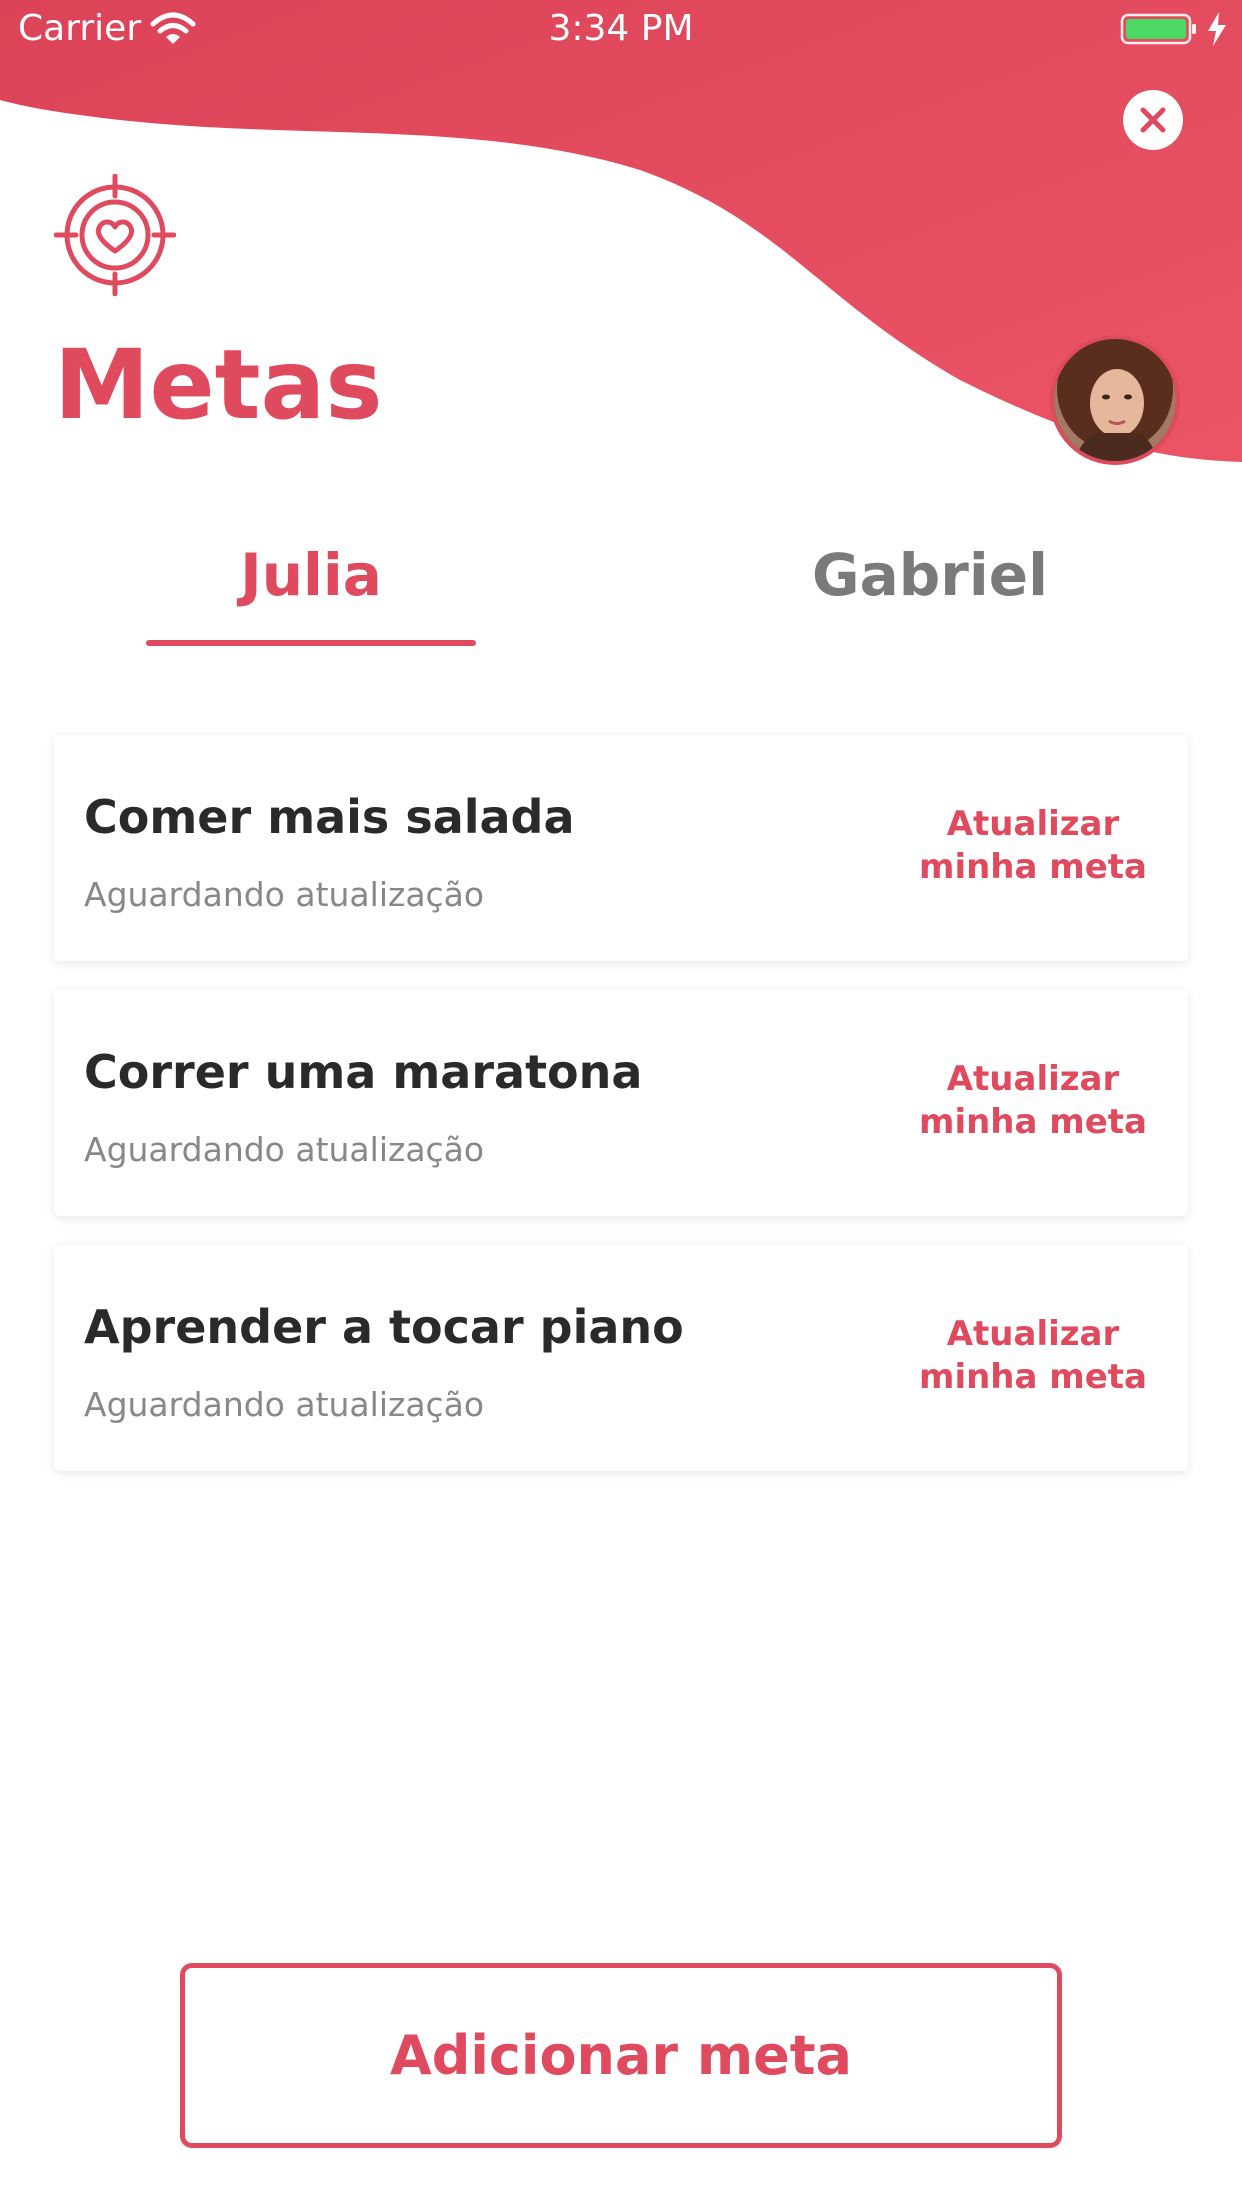 The image size is (1242, 2208). I want to click on goal-title: Comer mais salada, so click(329, 817).